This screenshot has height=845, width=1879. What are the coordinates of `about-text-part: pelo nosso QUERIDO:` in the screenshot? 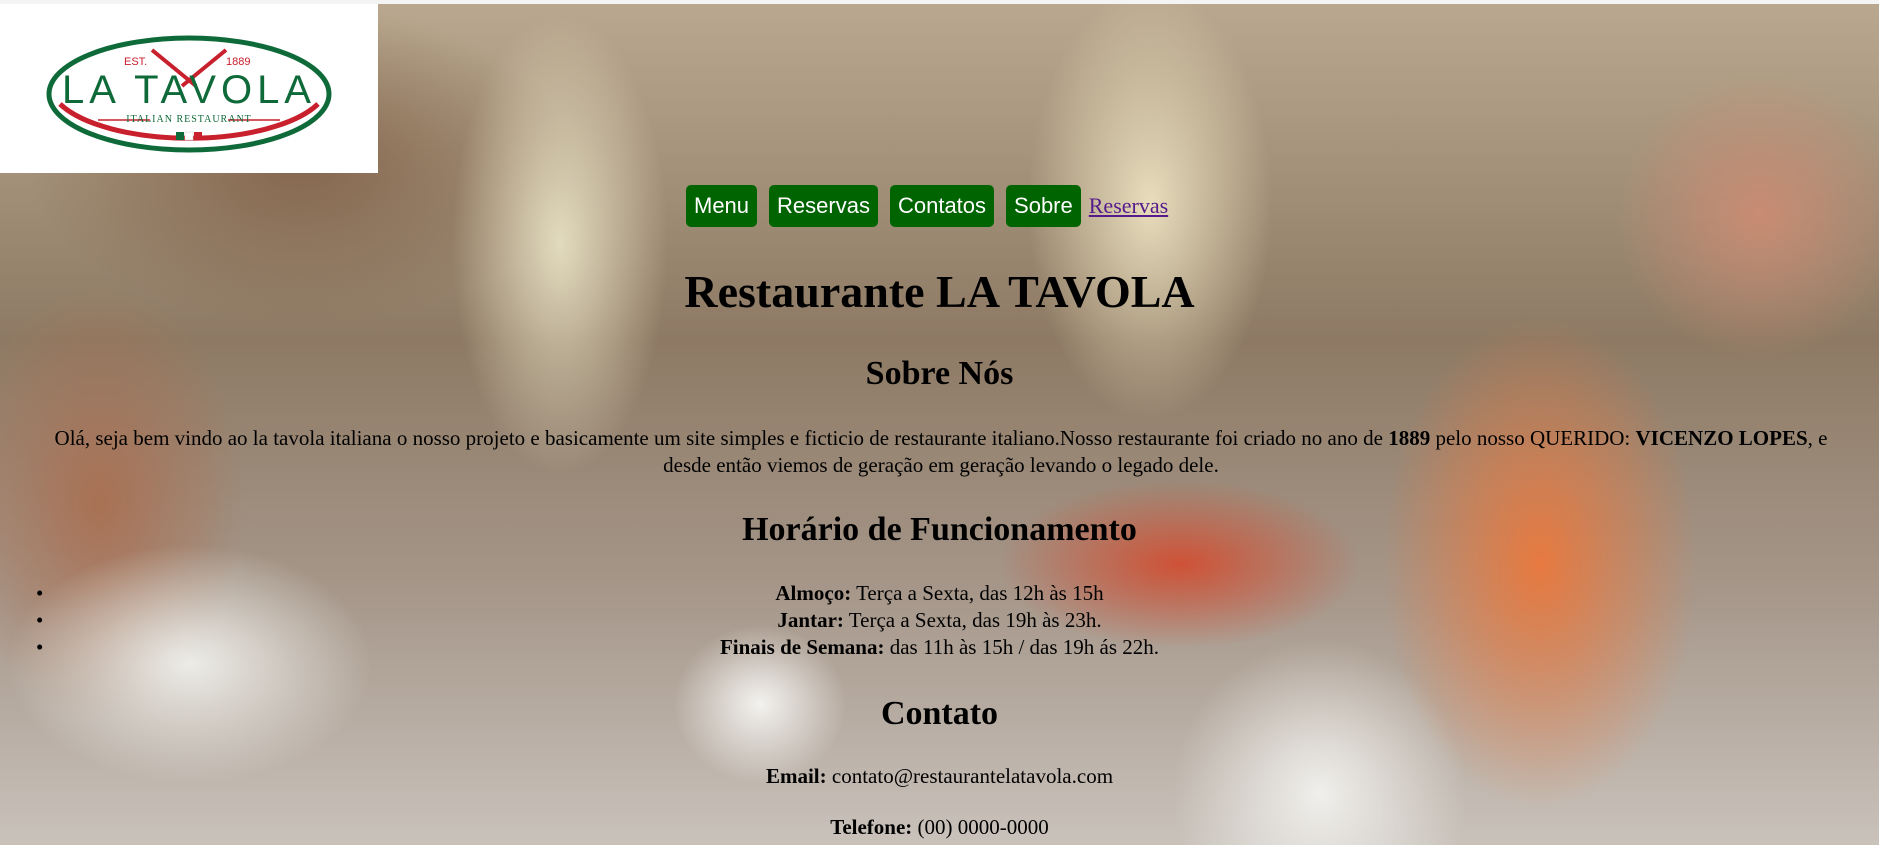 It's located at (1533, 438).